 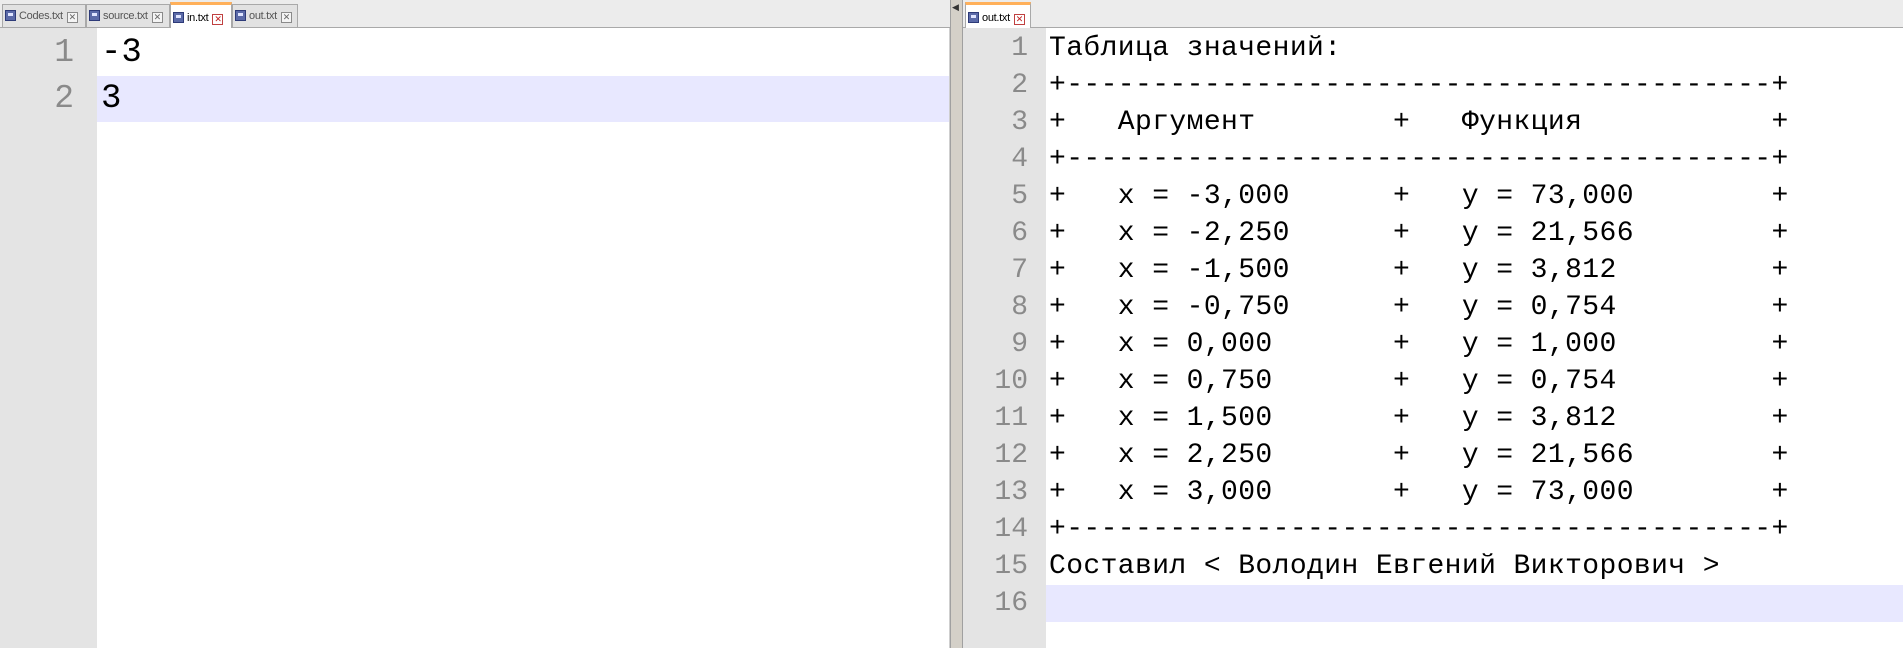 I want to click on line-number: 3, so click(x=1019, y=122).